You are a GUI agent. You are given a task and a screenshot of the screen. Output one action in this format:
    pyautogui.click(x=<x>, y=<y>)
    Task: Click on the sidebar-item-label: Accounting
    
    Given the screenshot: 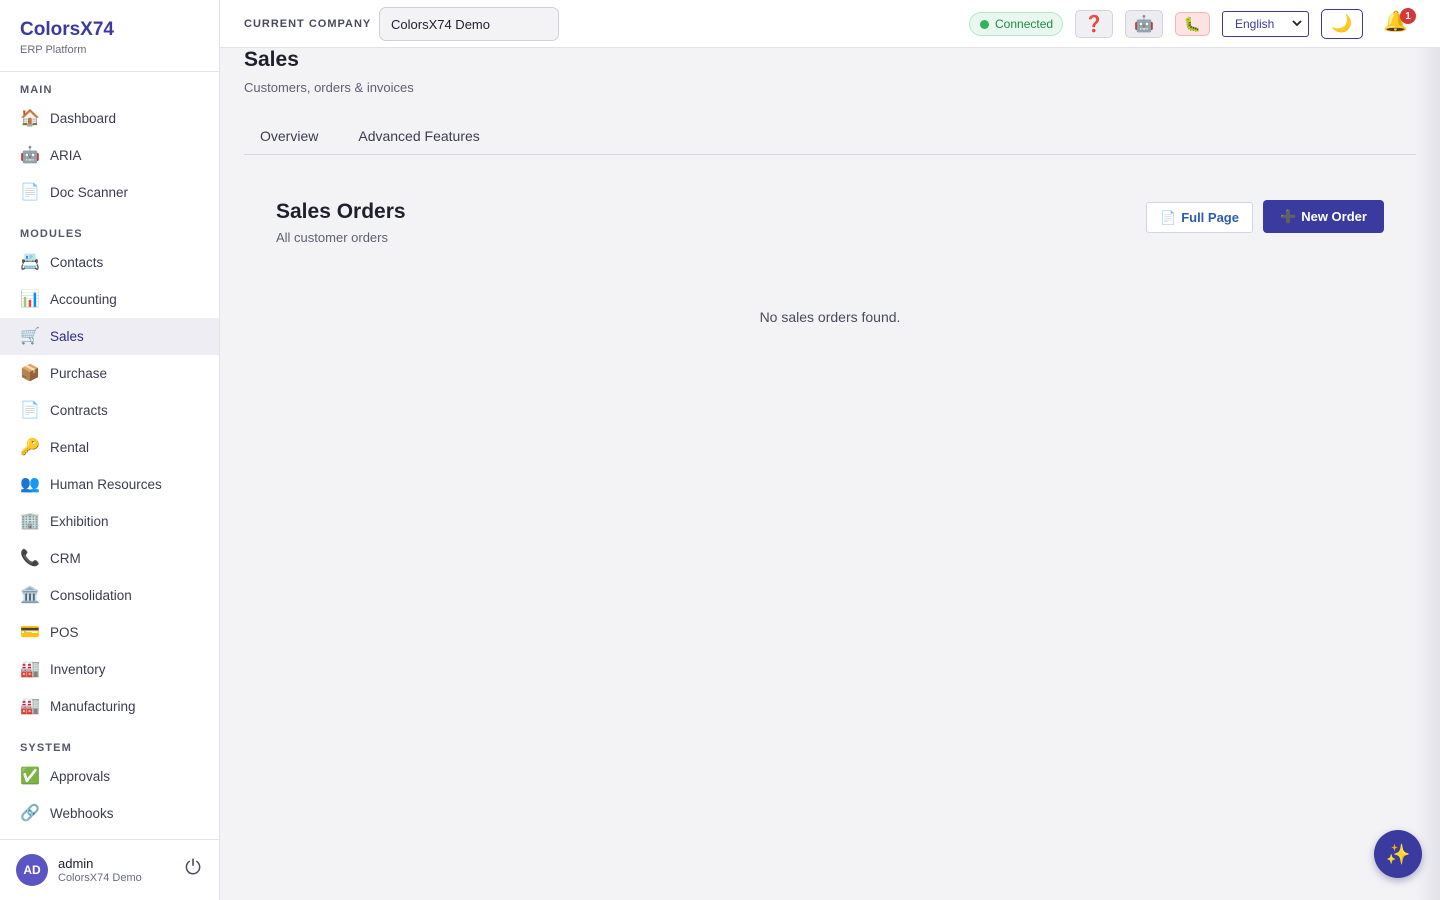 What is the action you would take?
    pyautogui.click(x=83, y=299)
    